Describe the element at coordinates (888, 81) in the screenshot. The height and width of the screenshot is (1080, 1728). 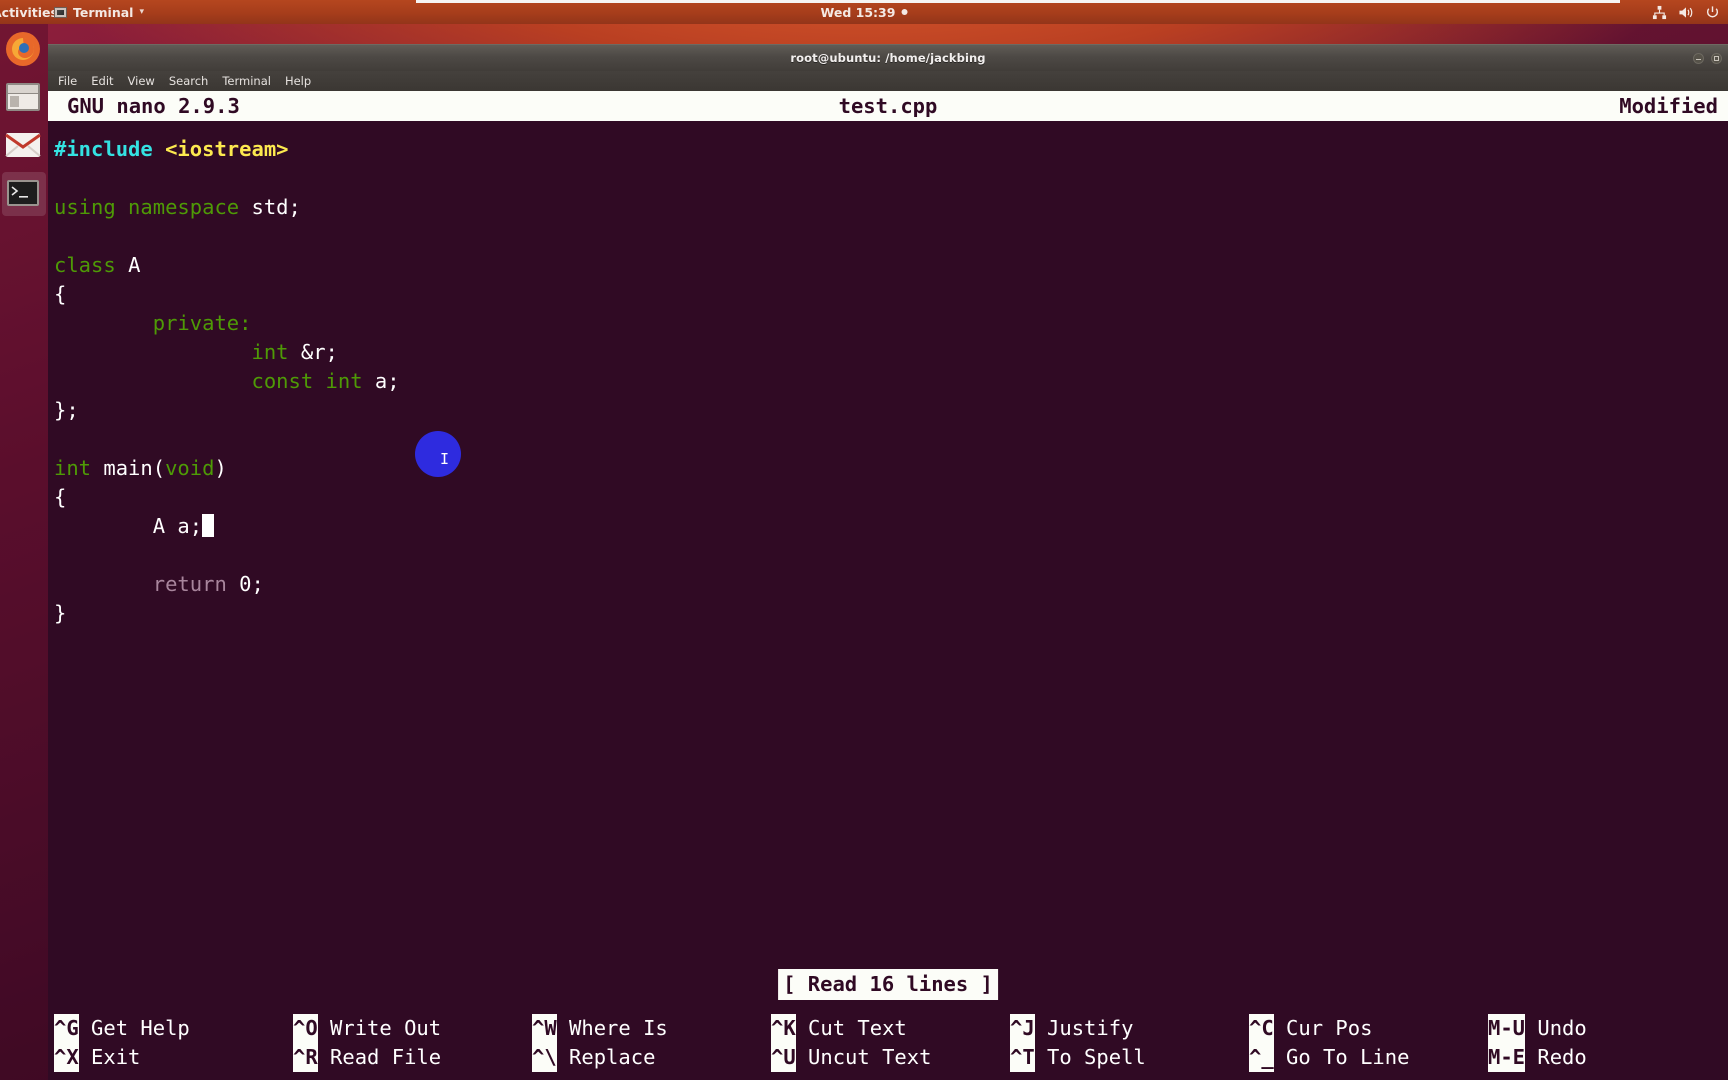
I see `terminal-menu-bar: File Edit View Search Terminal Help` at that location.